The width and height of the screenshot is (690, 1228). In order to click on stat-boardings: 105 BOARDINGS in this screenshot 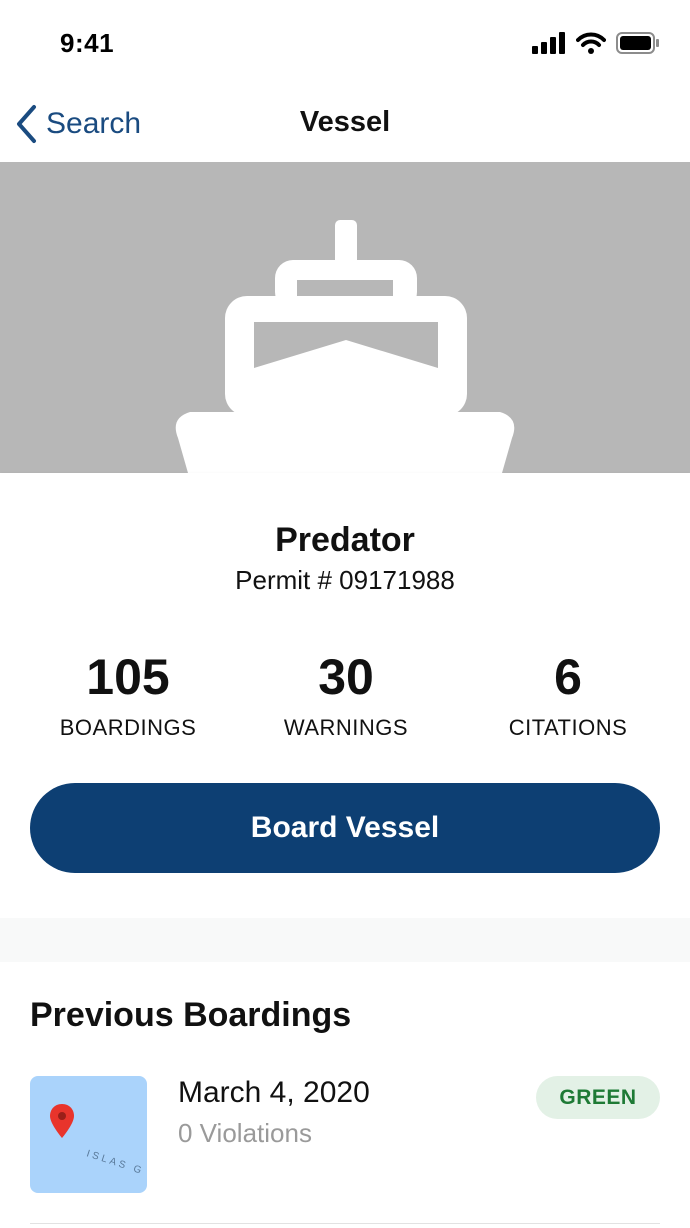, I will do `click(128, 695)`.